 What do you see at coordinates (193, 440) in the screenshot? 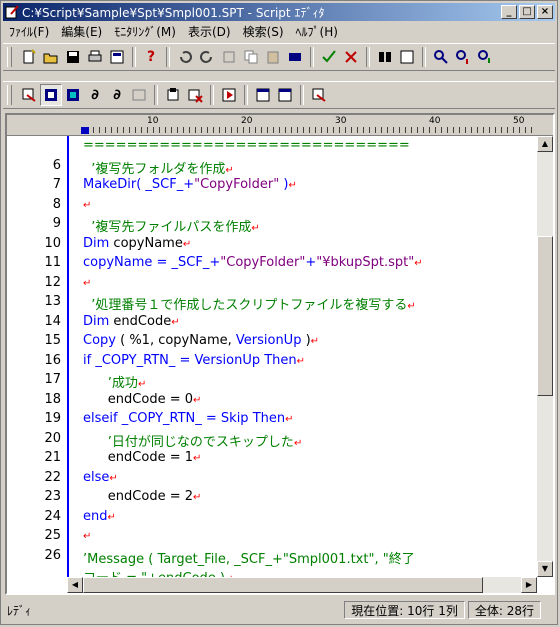
I see `code-line: ’日付が同じなのでスキップした↵` at bounding box center [193, 440].